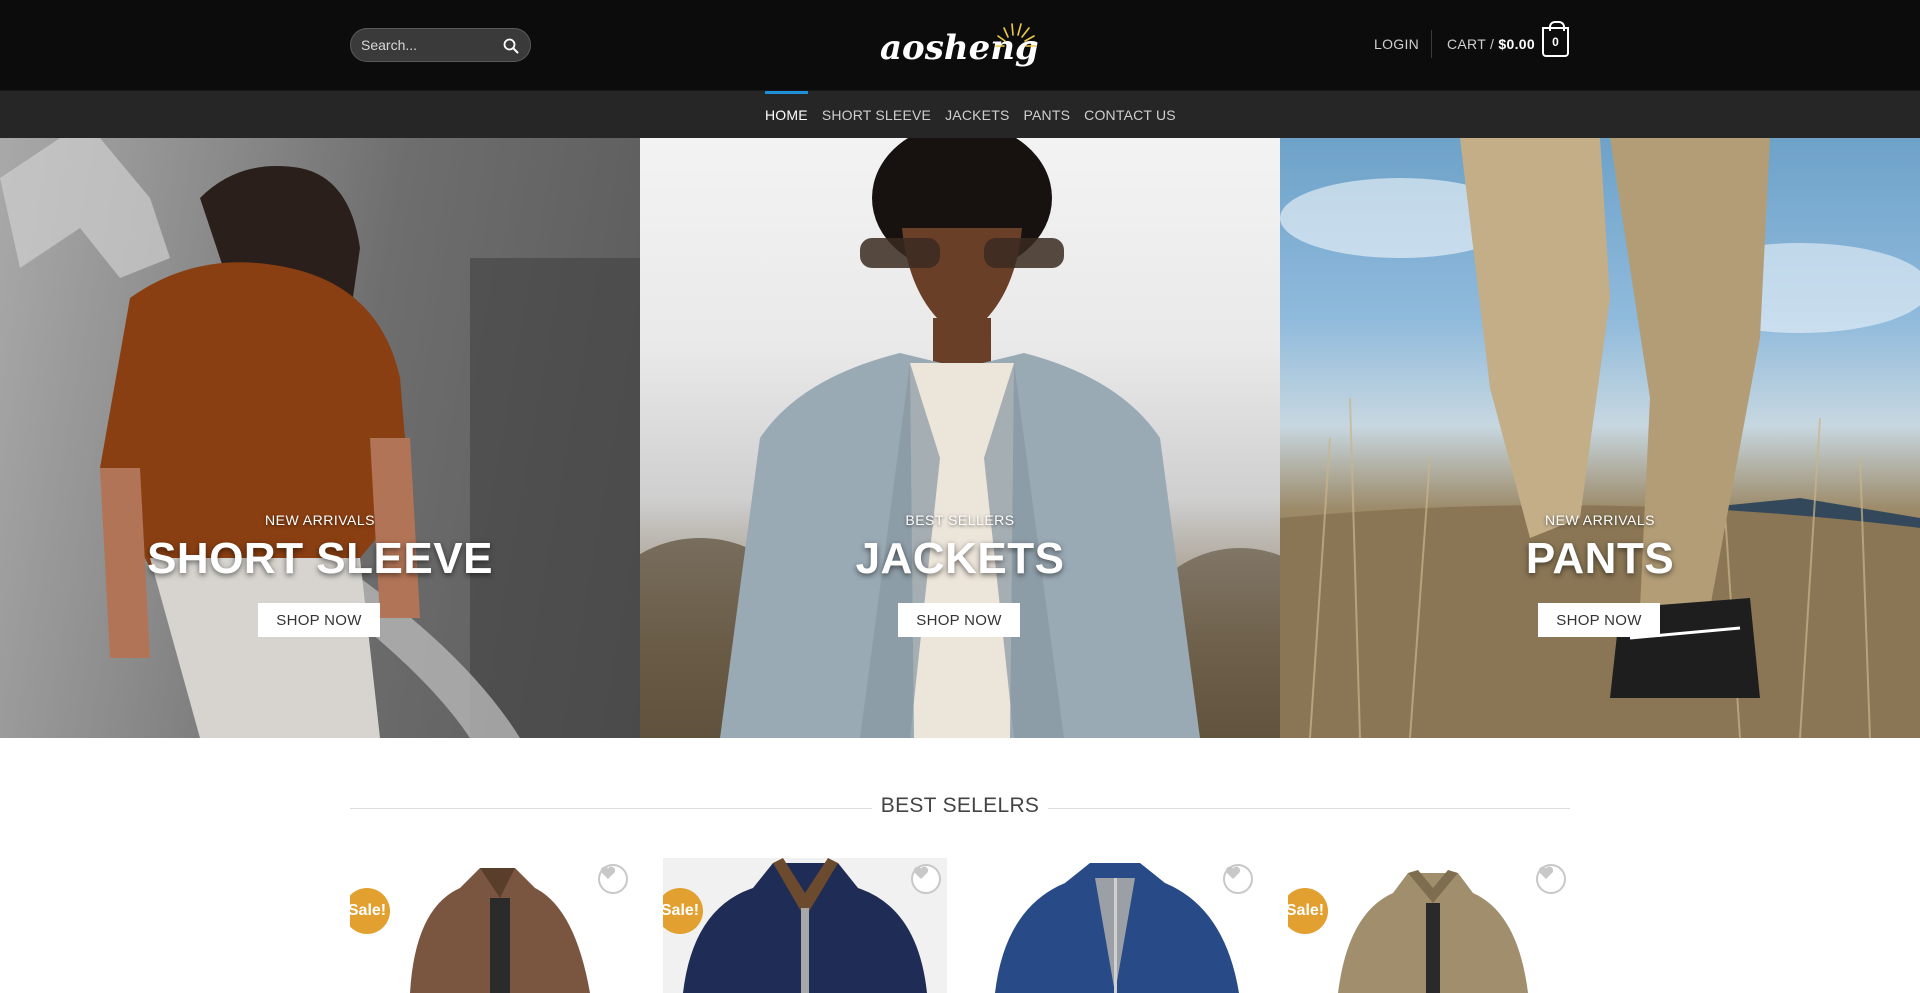 The width and height of the screenshot is (1920, 993). Describe the element at coordinates (1047, 115) in the screenshot. I see `nav-item-pants: PANTS` at that location.